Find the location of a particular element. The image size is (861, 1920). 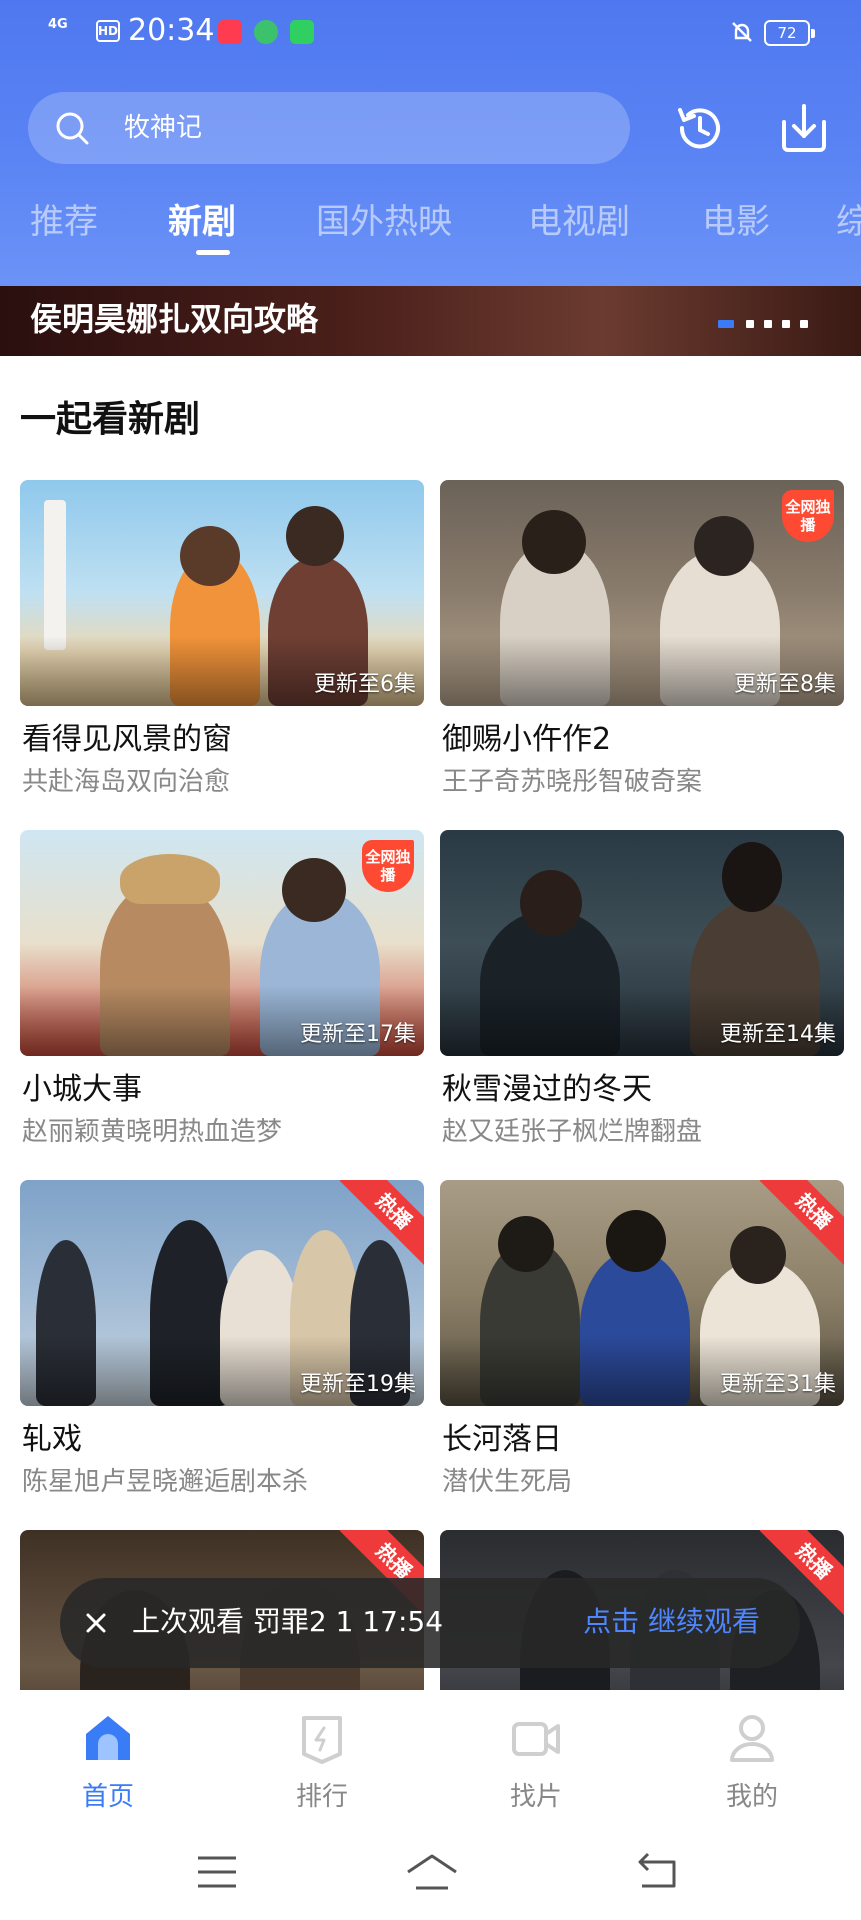

tab-tv-series: 电视剧 is located at coordinates (579, 222).